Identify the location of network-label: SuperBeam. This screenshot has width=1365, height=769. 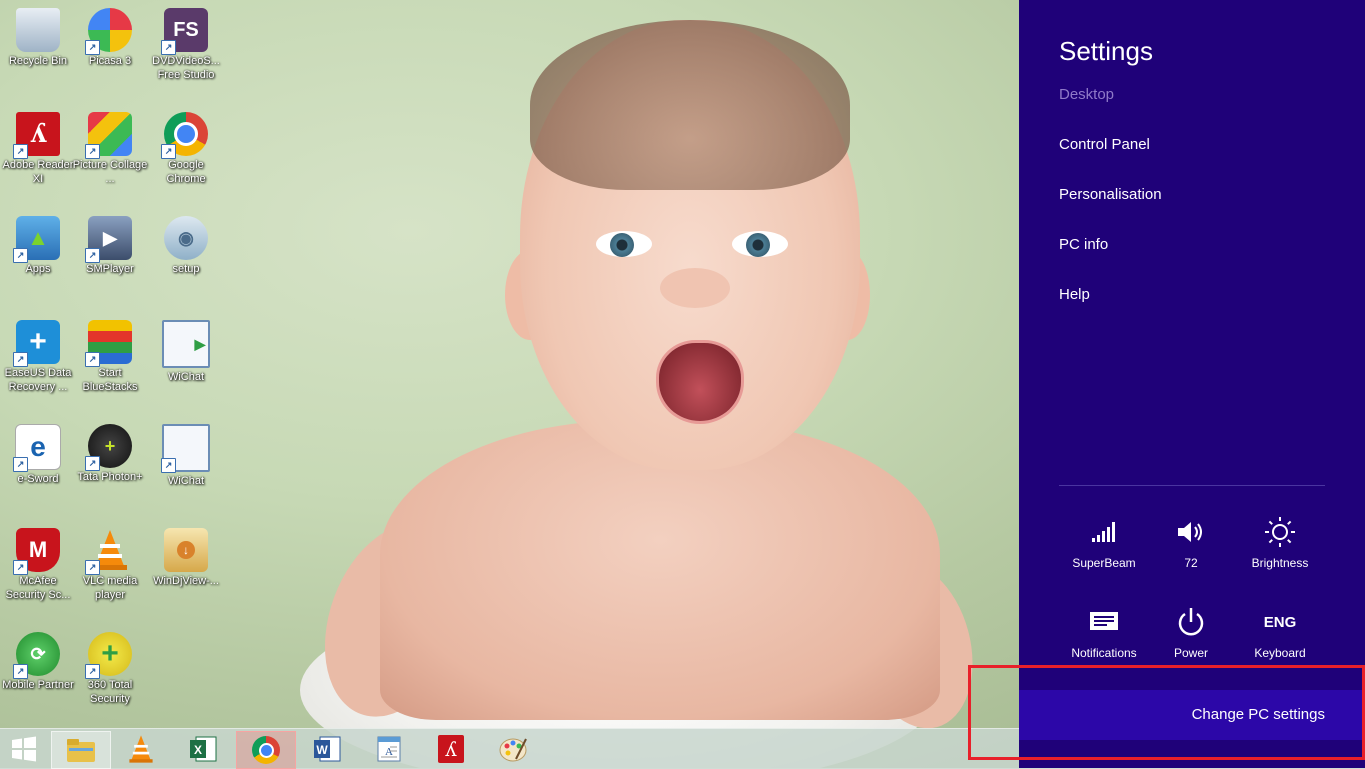
(1104, 563).